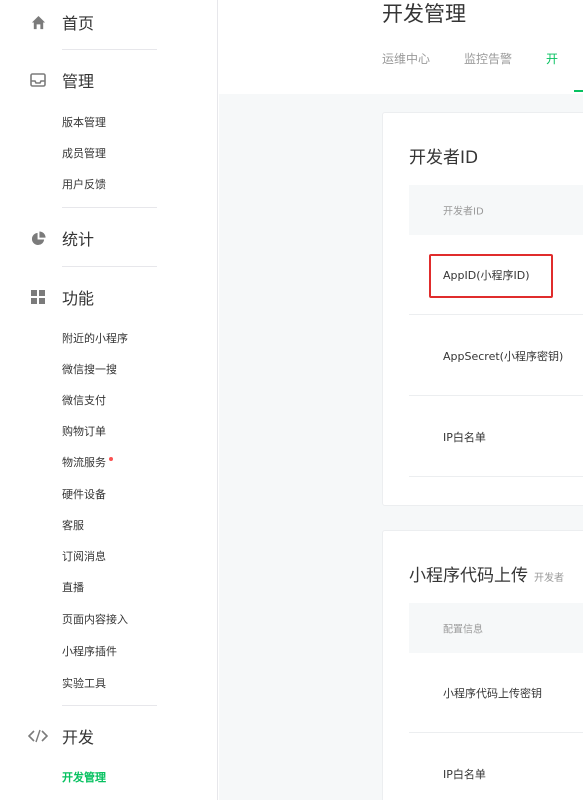 Image resolution: width=583 pixels, height=800 pixels. What do you see at coordinates (78, 737) in the screenshot?
I see `sidebar-dev-label: 开发` at bounding box center [78, 737].